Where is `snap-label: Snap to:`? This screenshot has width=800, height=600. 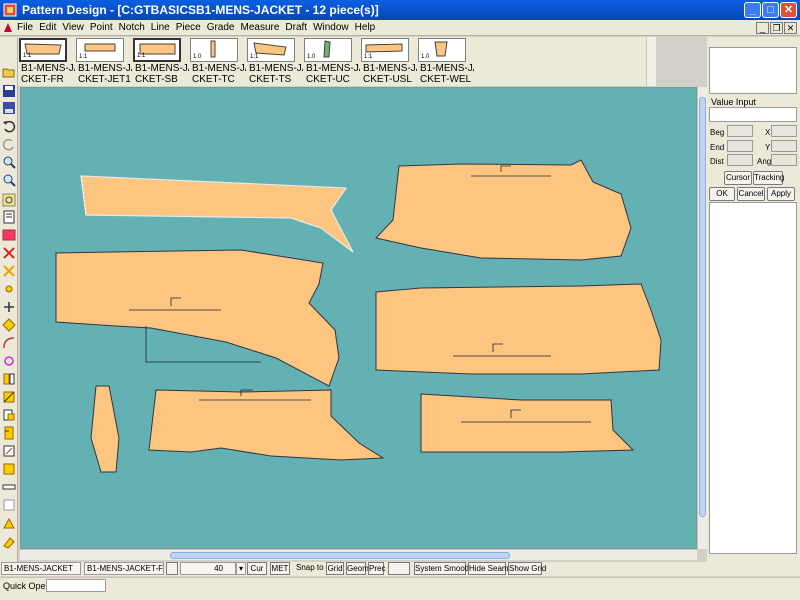 snap-label: Snap to: is located at coordinates (310, 567).